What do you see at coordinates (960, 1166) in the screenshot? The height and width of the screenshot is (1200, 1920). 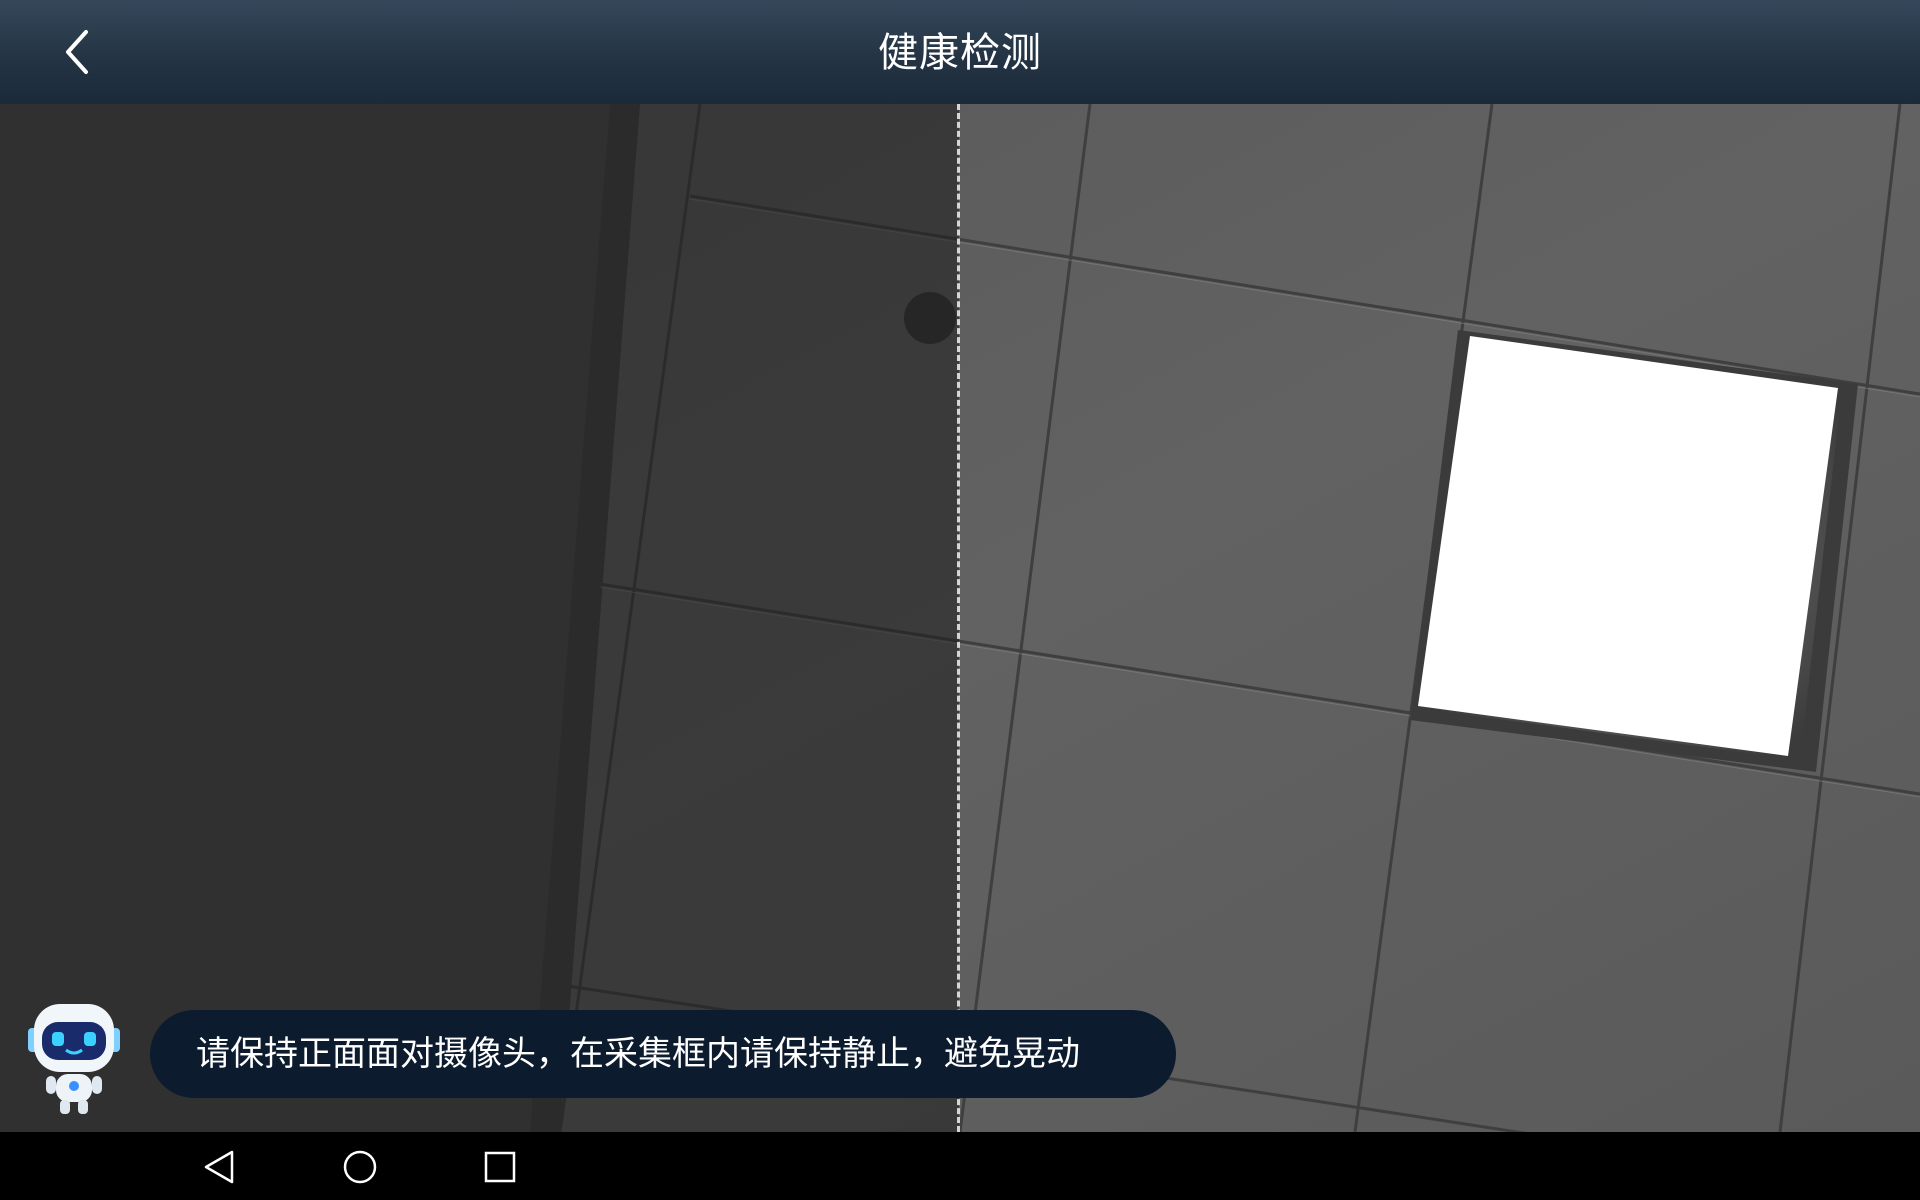 I see `system-navigation-bar` at bounding box center [960, 1166].